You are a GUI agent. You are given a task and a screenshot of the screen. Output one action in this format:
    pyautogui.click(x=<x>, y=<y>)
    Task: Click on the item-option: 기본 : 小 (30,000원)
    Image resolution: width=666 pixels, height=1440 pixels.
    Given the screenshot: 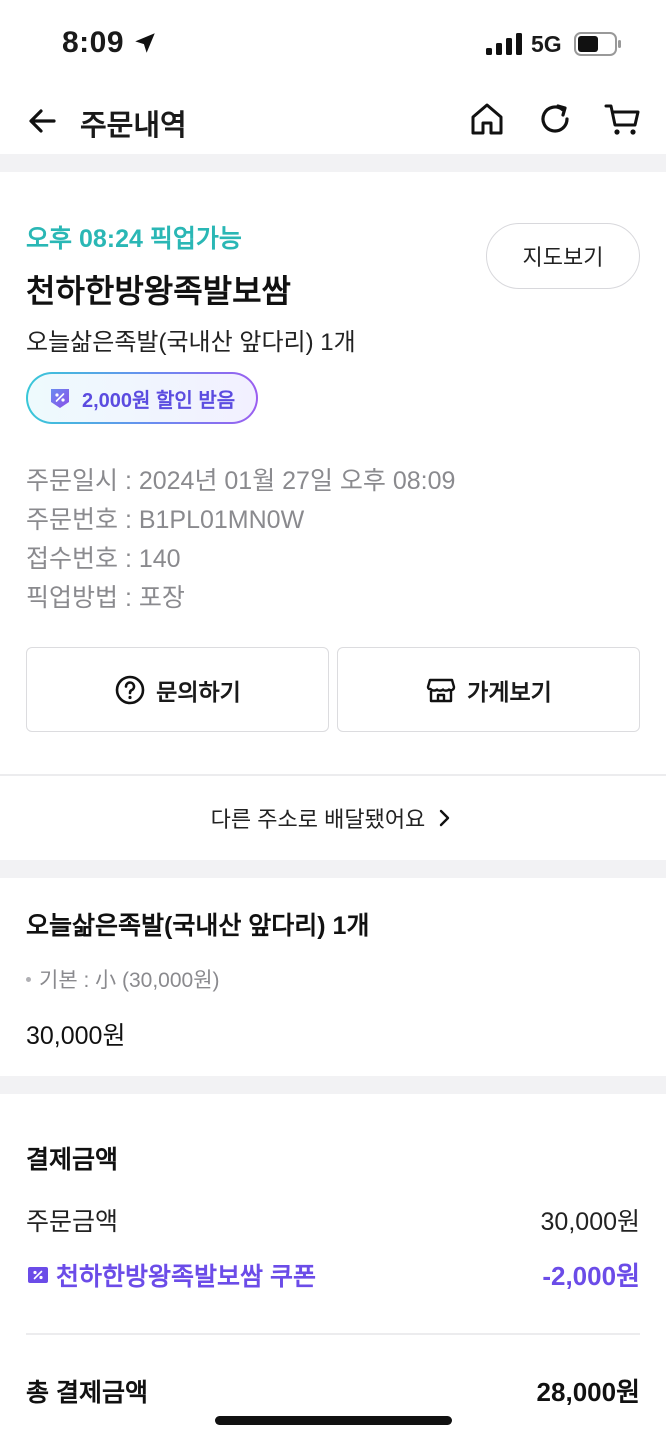 What is the action you would take?
    pyautogui.click(x=123, y=979)
    